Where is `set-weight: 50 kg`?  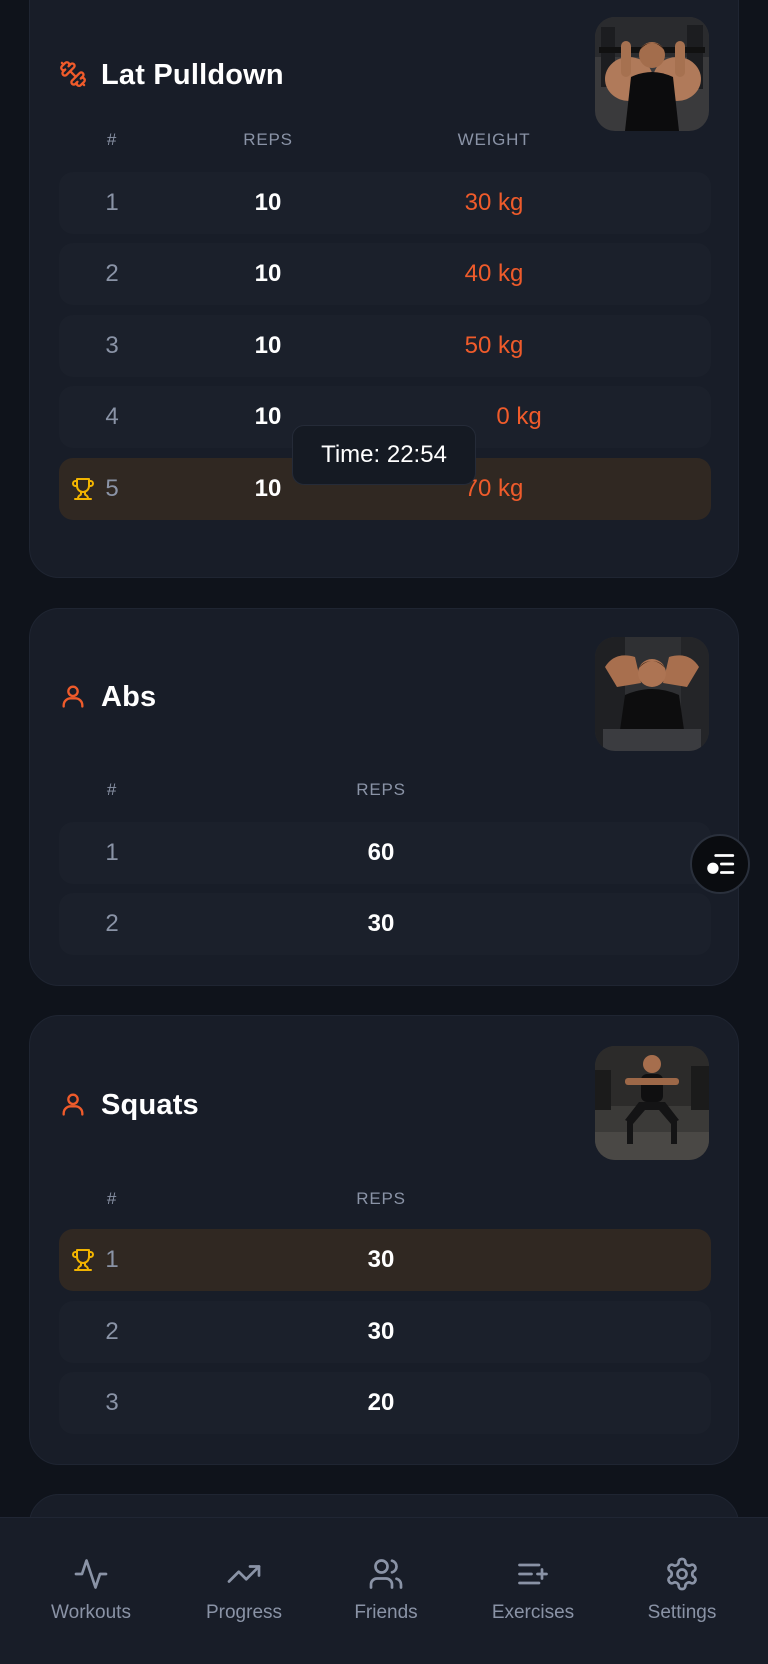 set-weight: 50 kg is located at coordinates (494, 345).